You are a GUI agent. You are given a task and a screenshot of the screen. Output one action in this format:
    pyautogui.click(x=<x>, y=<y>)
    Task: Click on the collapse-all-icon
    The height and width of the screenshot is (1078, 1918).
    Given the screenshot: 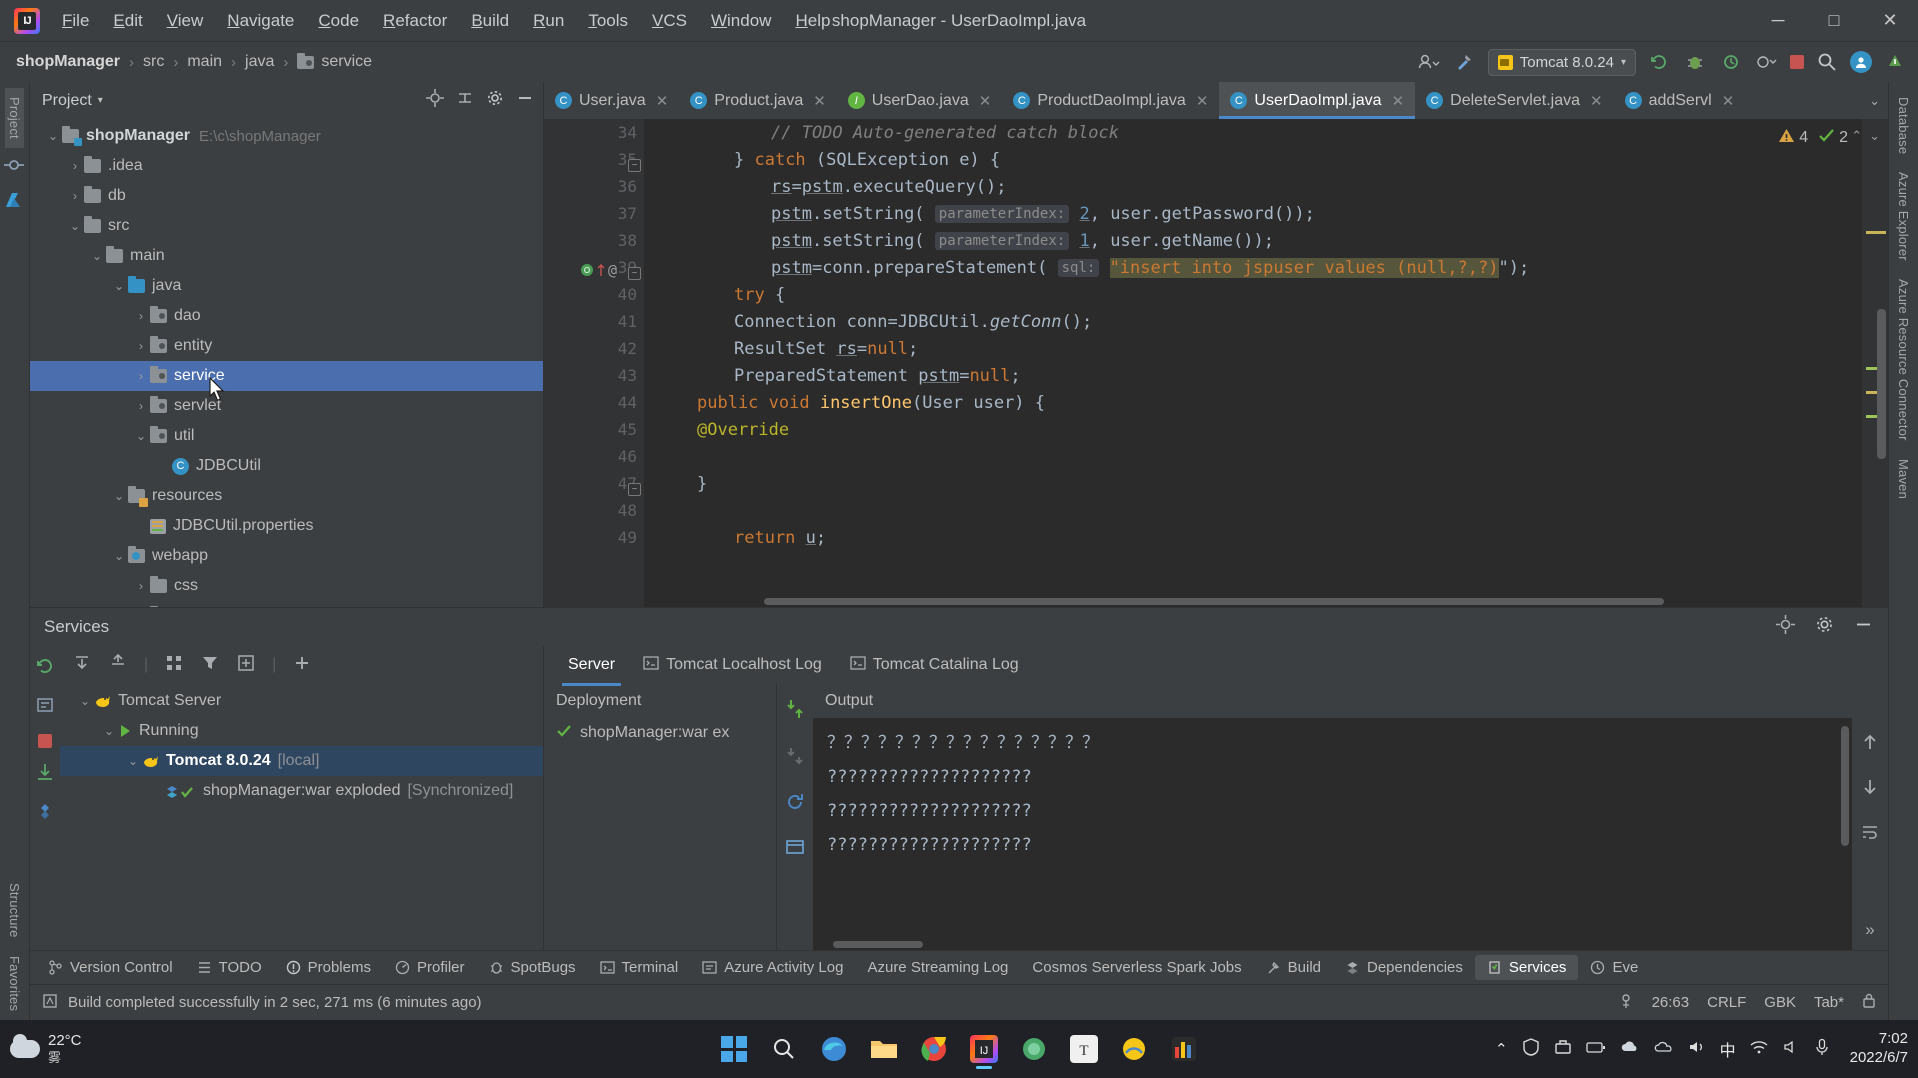 What is the action you would take?
    pyautogui.click(x=118, y=665)
    